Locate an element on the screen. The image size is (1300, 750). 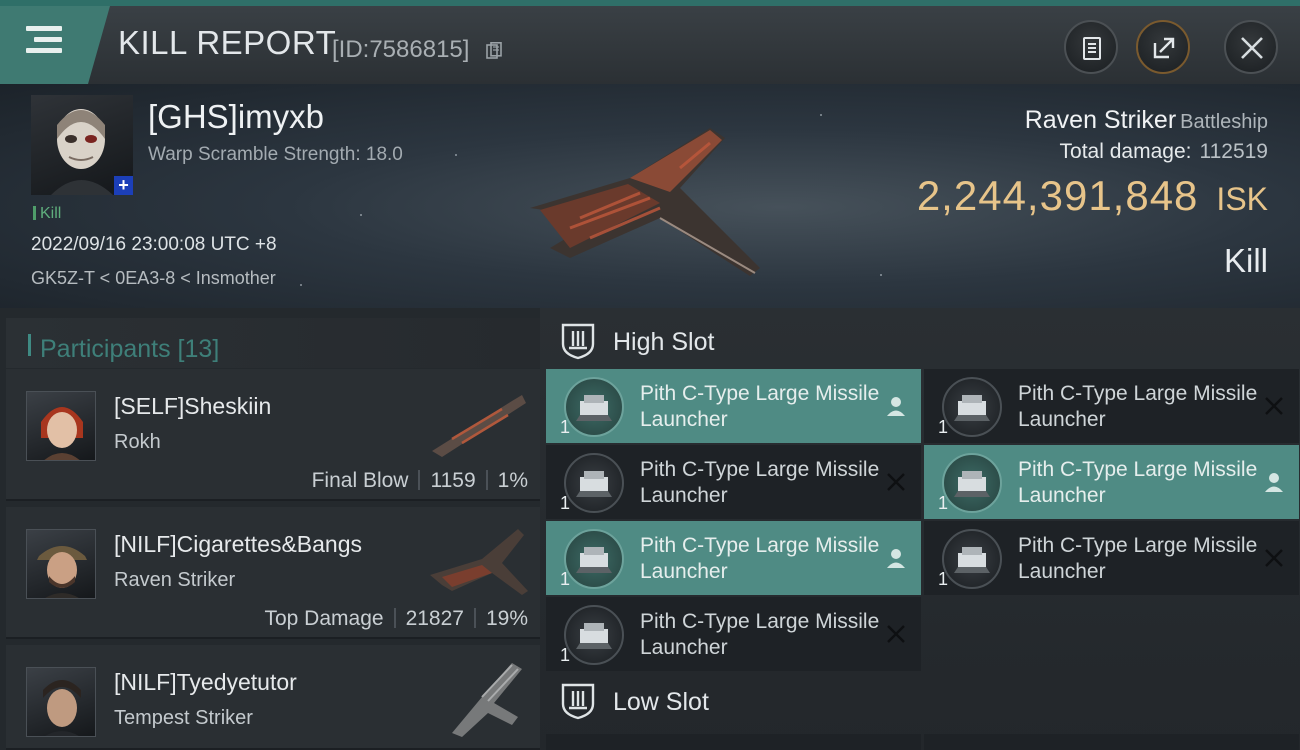
kill-location: GK5Z-T < 0EA3-8 < Insmother is located at coordinates (153, 278).